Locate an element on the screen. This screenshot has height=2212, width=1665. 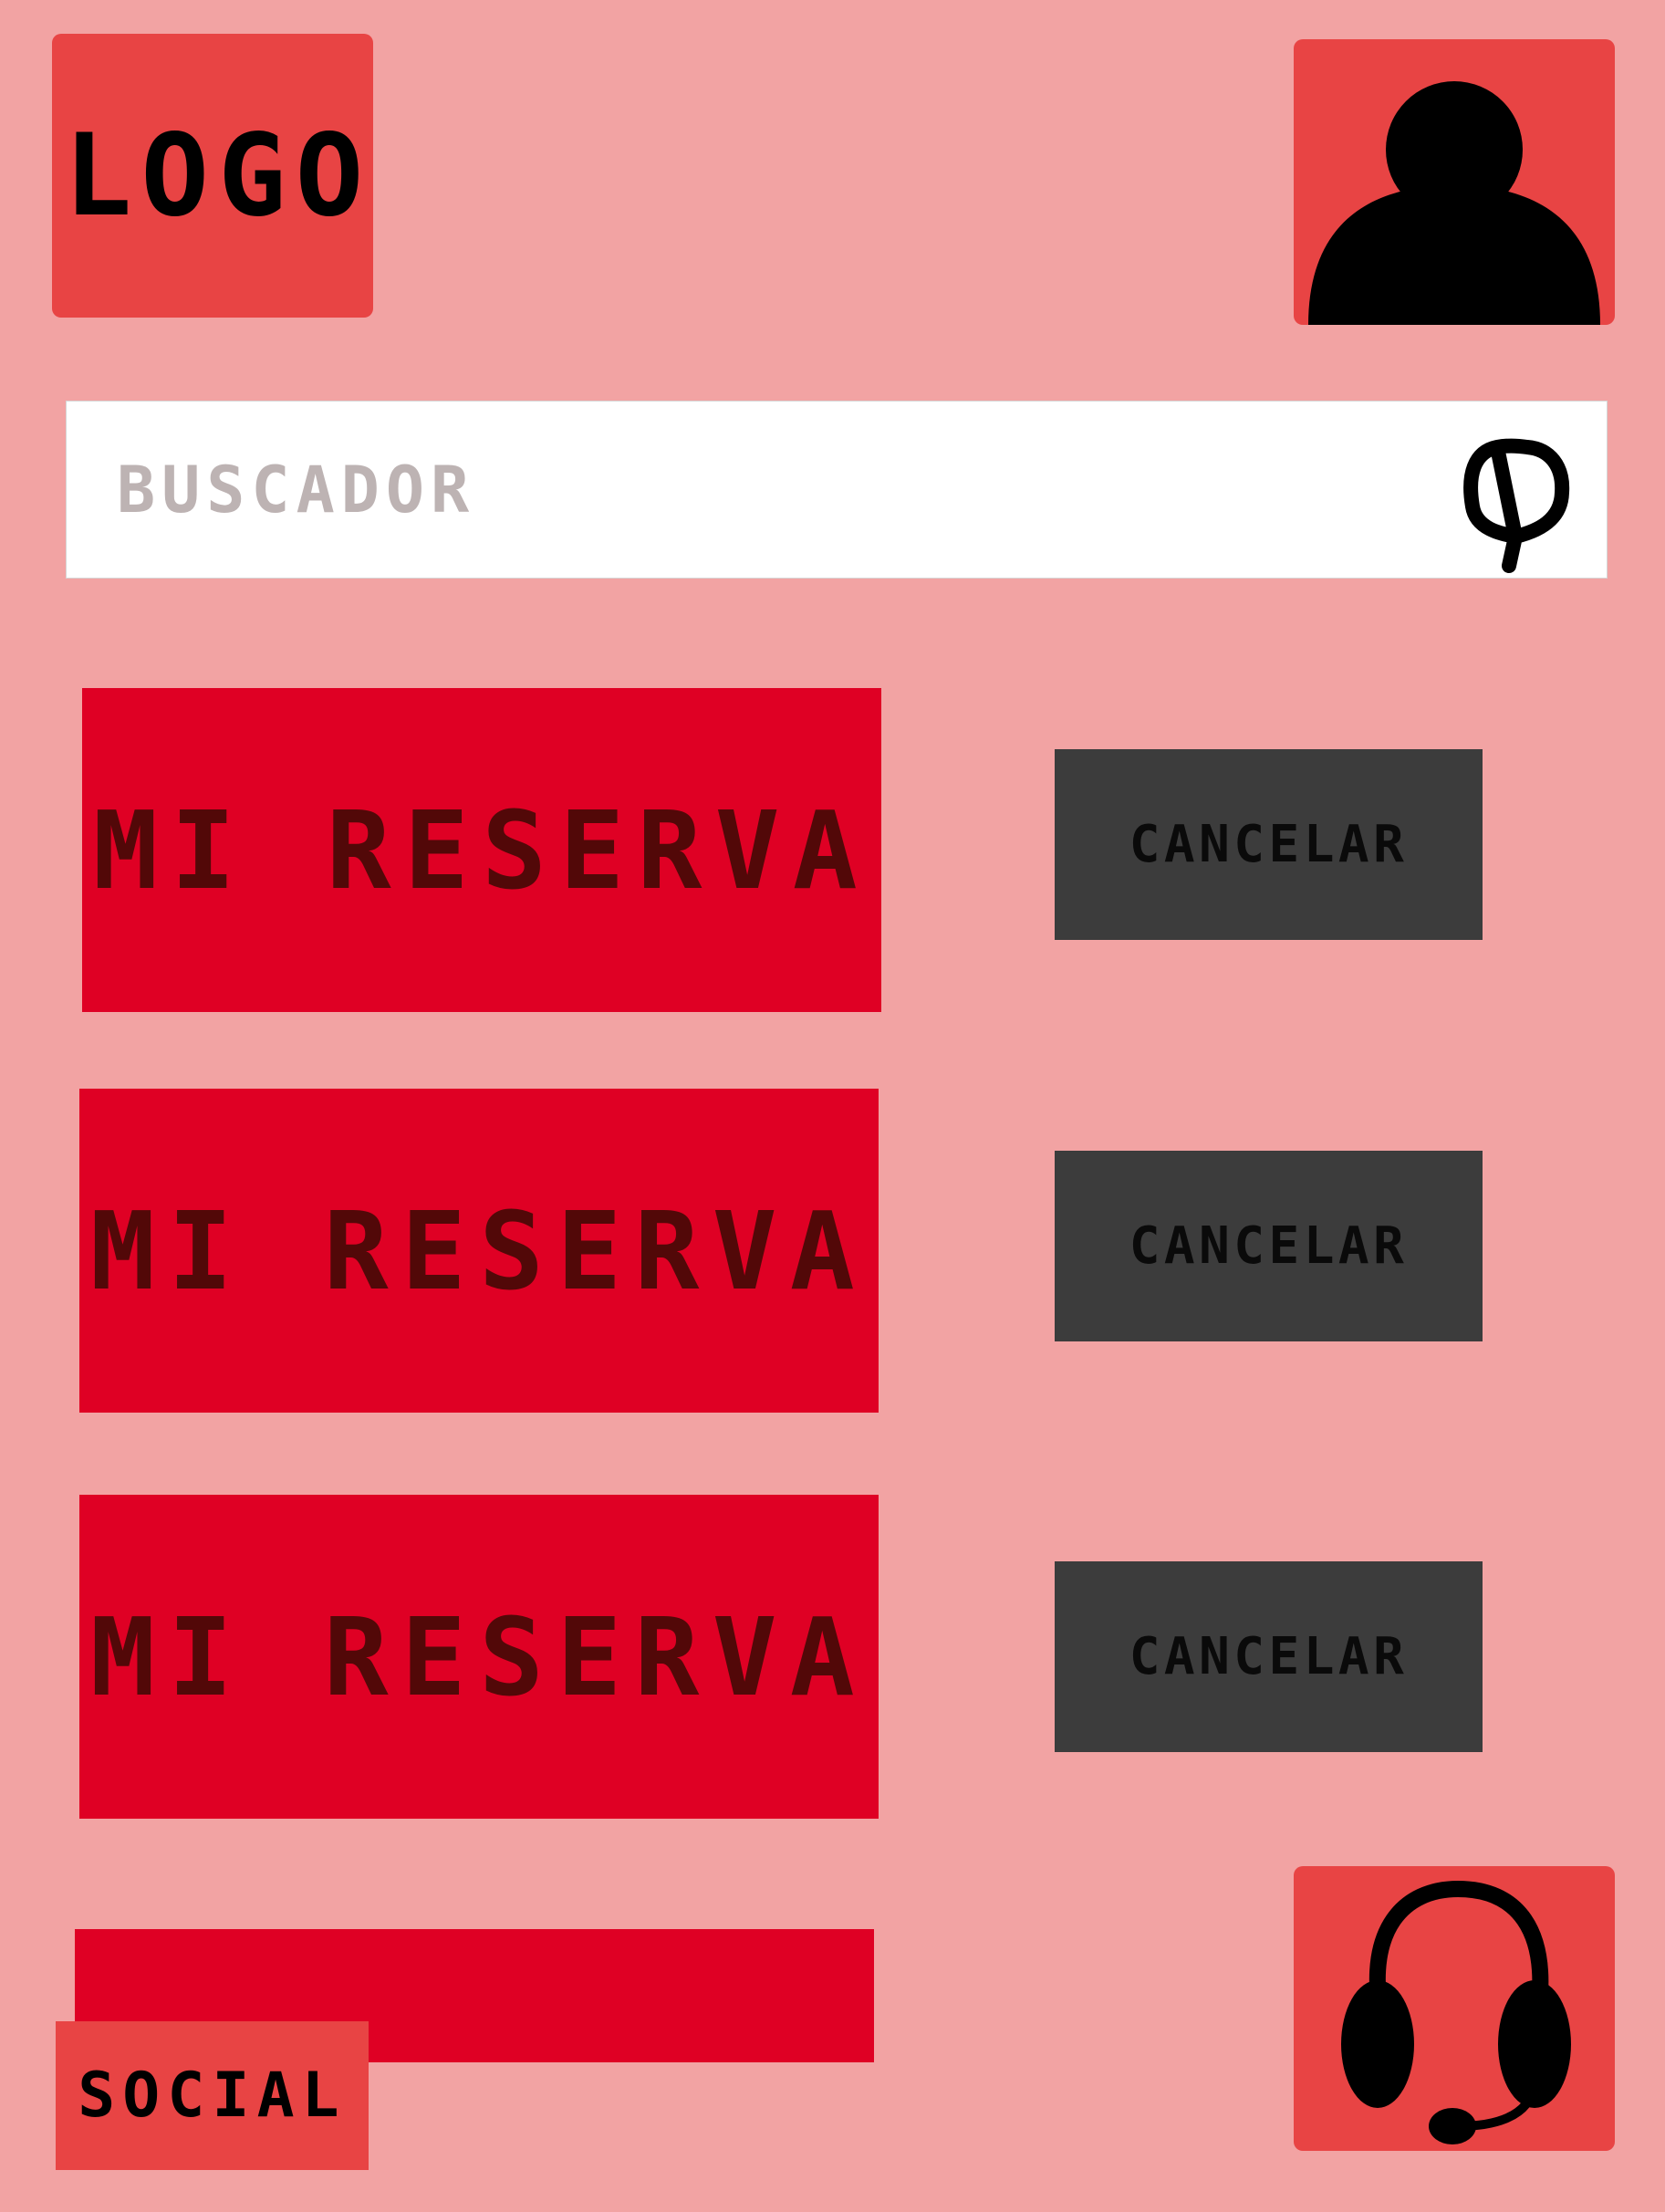
user-avatar-button is located at coordinates (1455, 182).